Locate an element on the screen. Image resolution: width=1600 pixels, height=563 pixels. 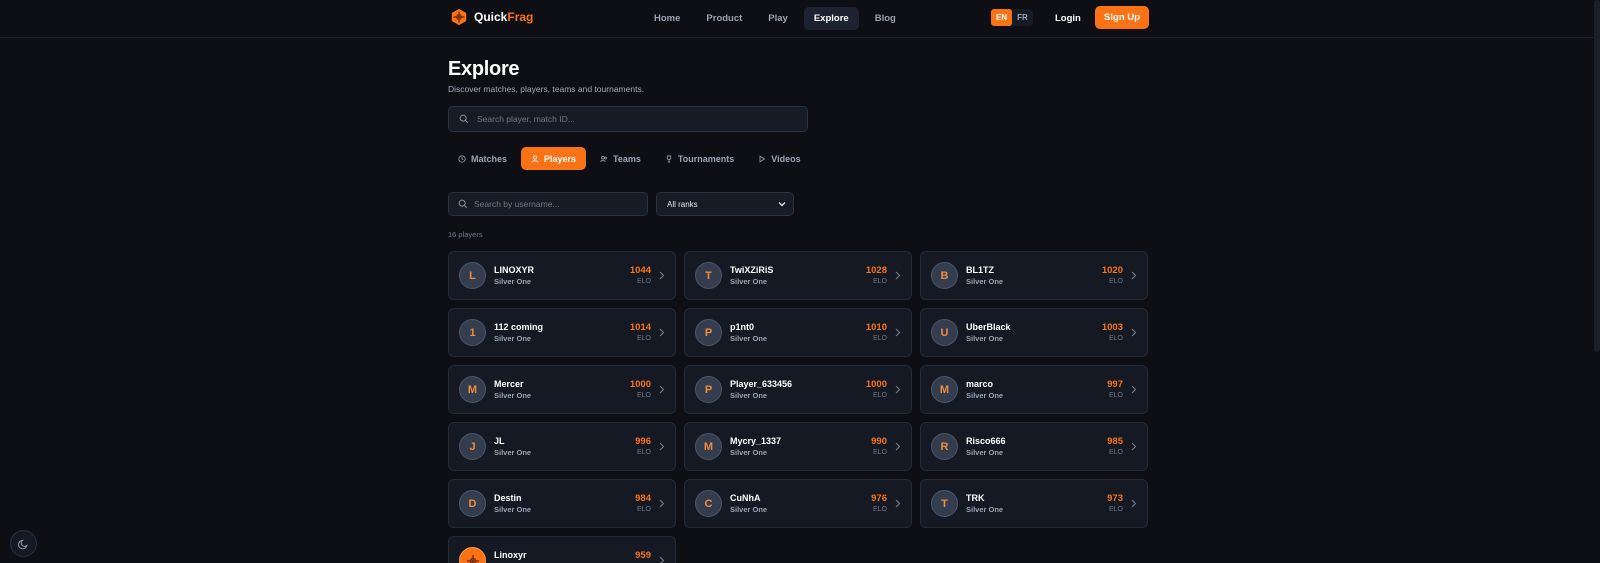
player-info: Risco666 Silver One is located at coordinates (986, 446).